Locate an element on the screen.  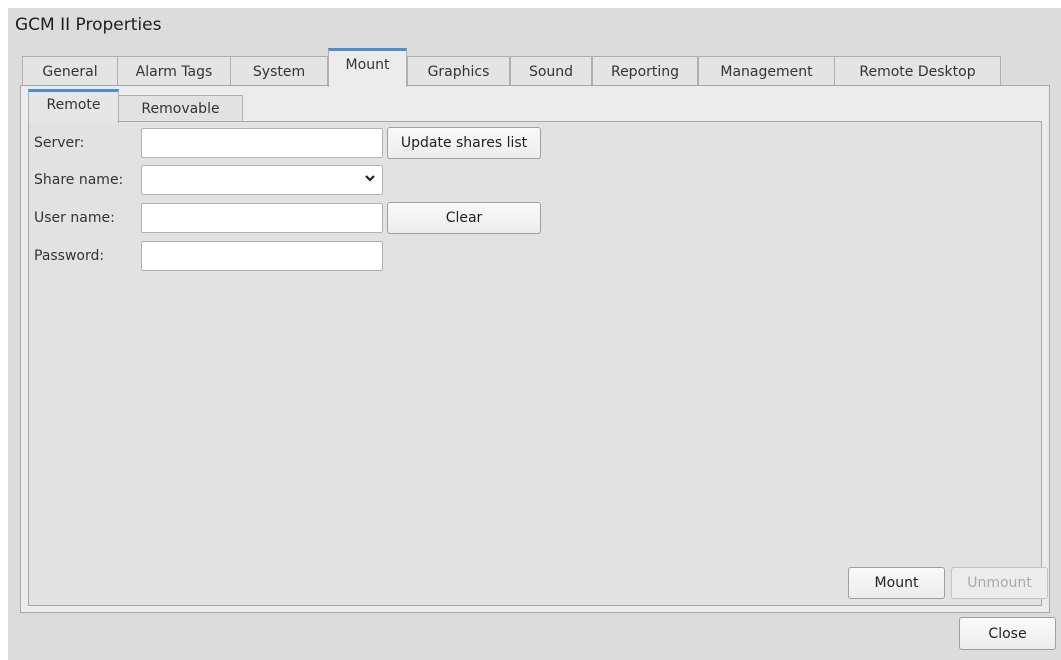
dialog-title: GCM II Properties is located at coordinates (88, 25).